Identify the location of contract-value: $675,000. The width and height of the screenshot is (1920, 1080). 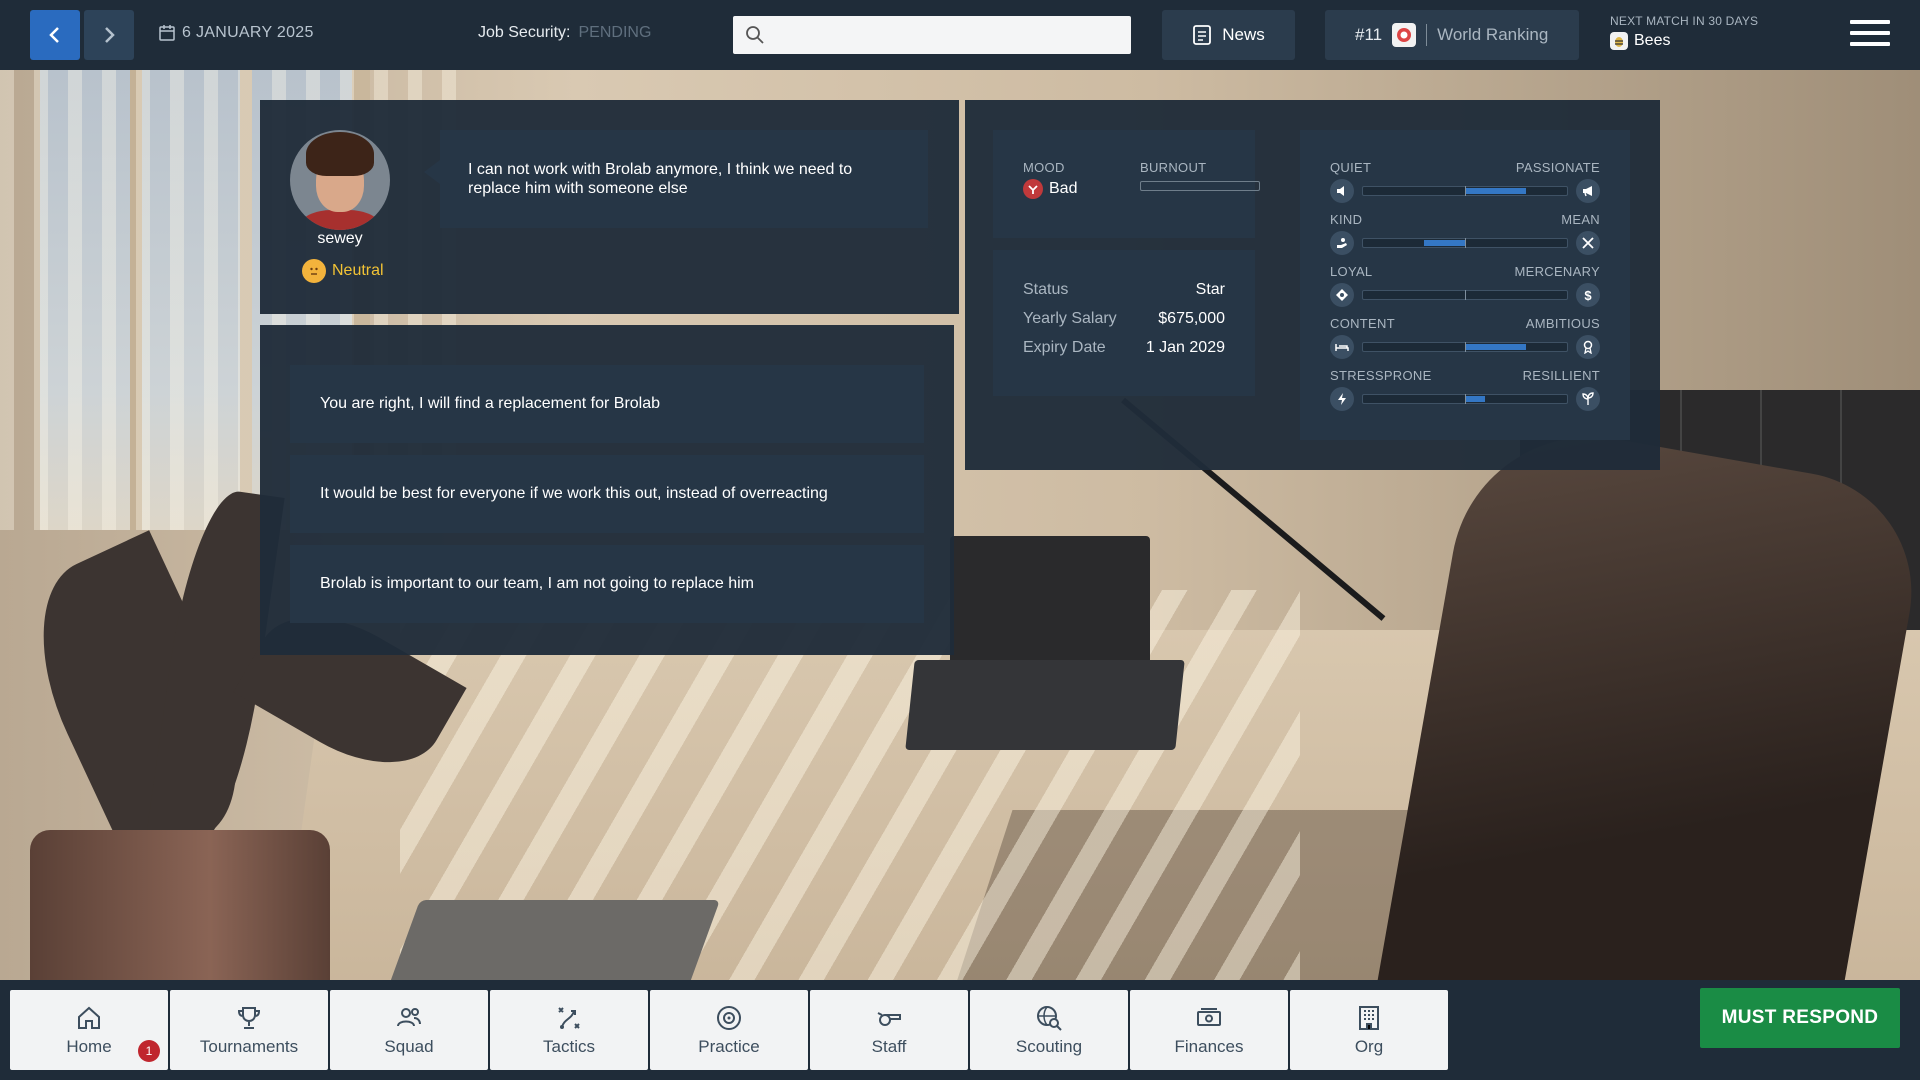
(1191, 318).